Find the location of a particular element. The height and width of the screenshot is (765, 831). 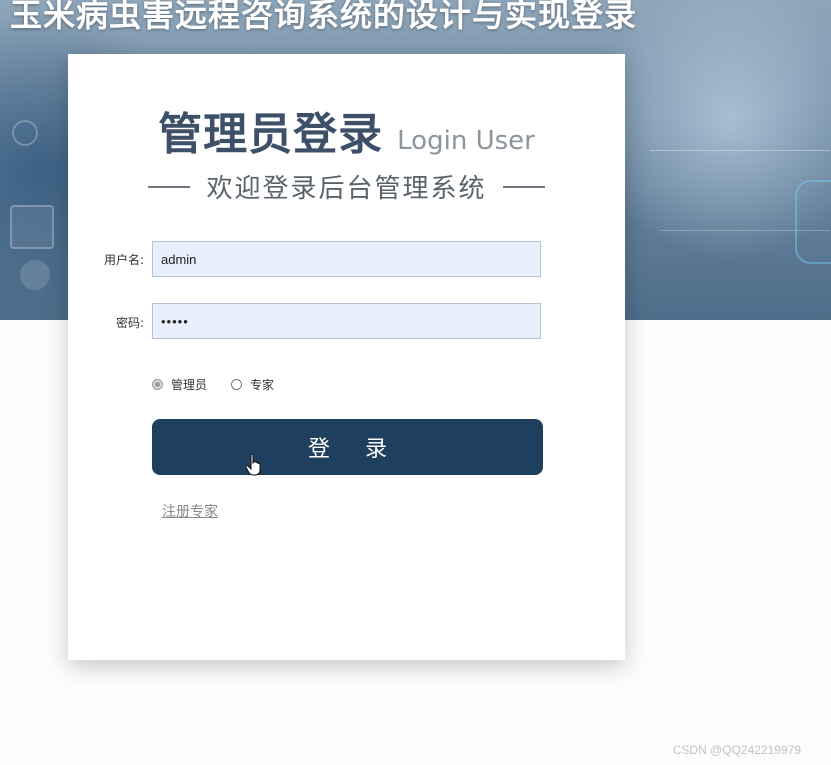

site-title: 玉米病虫害远程咨询系统的设计与实现登录 is located at coordinates (324, 17).